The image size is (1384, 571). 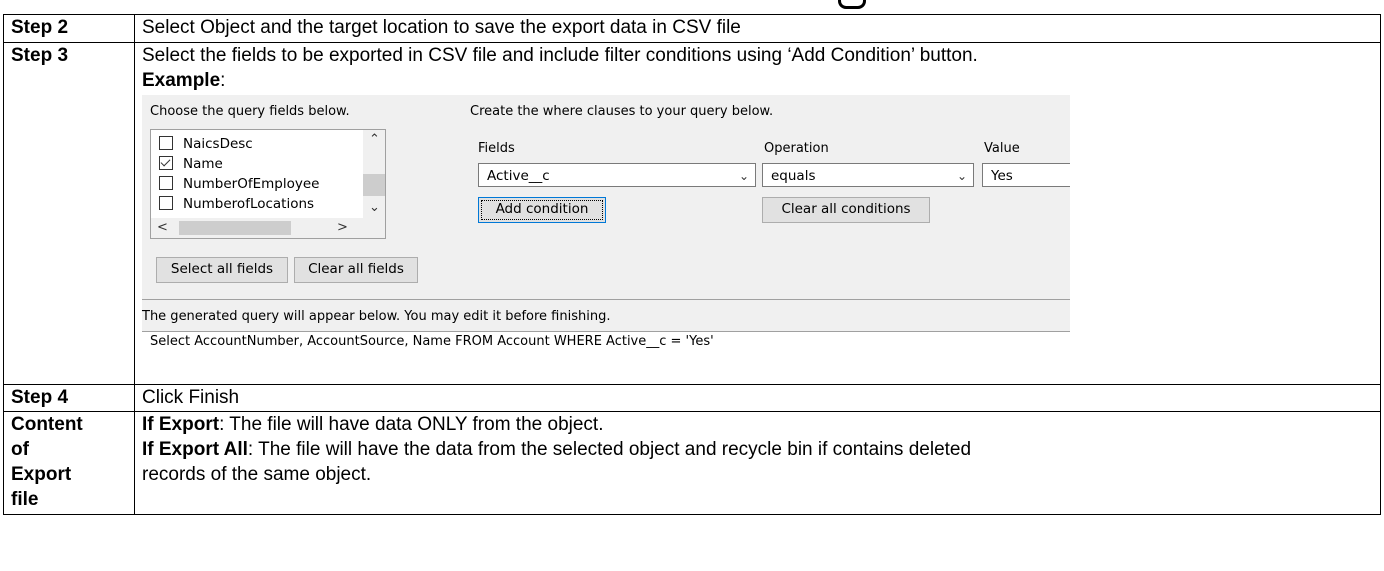 What do you see at coordinates (374, 208) in the screenshot?
I see `scroll-down-icon: ⌄` at bounding box center [374, 208].